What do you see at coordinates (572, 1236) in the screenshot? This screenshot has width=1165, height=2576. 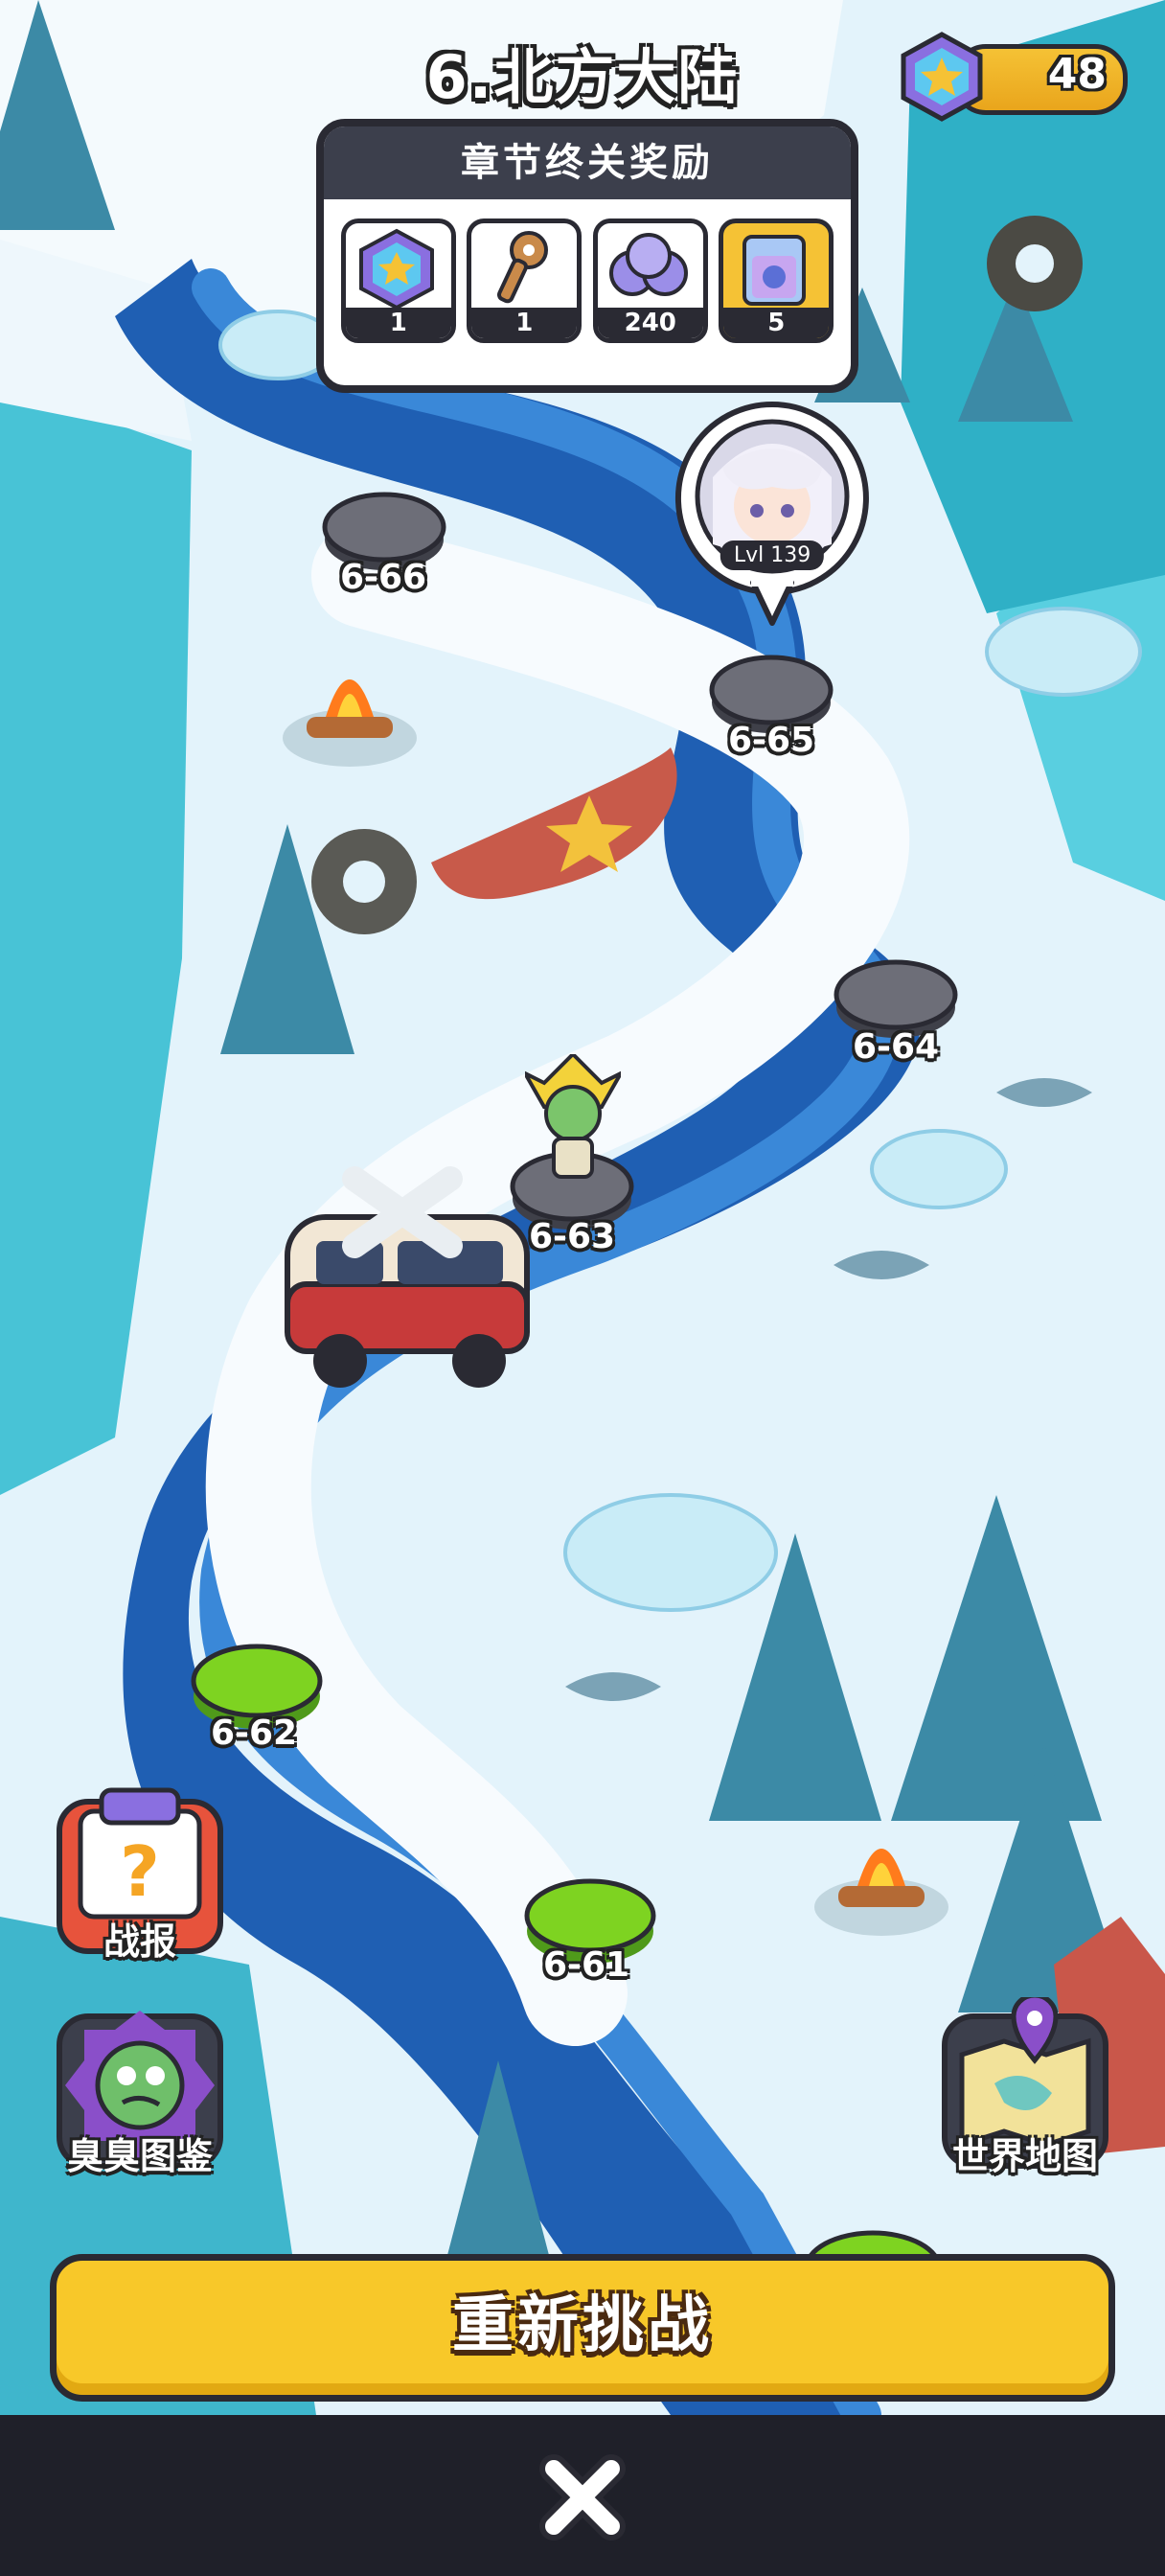 I see `stage-label: 6-63` at bounding box center [572, 1236].